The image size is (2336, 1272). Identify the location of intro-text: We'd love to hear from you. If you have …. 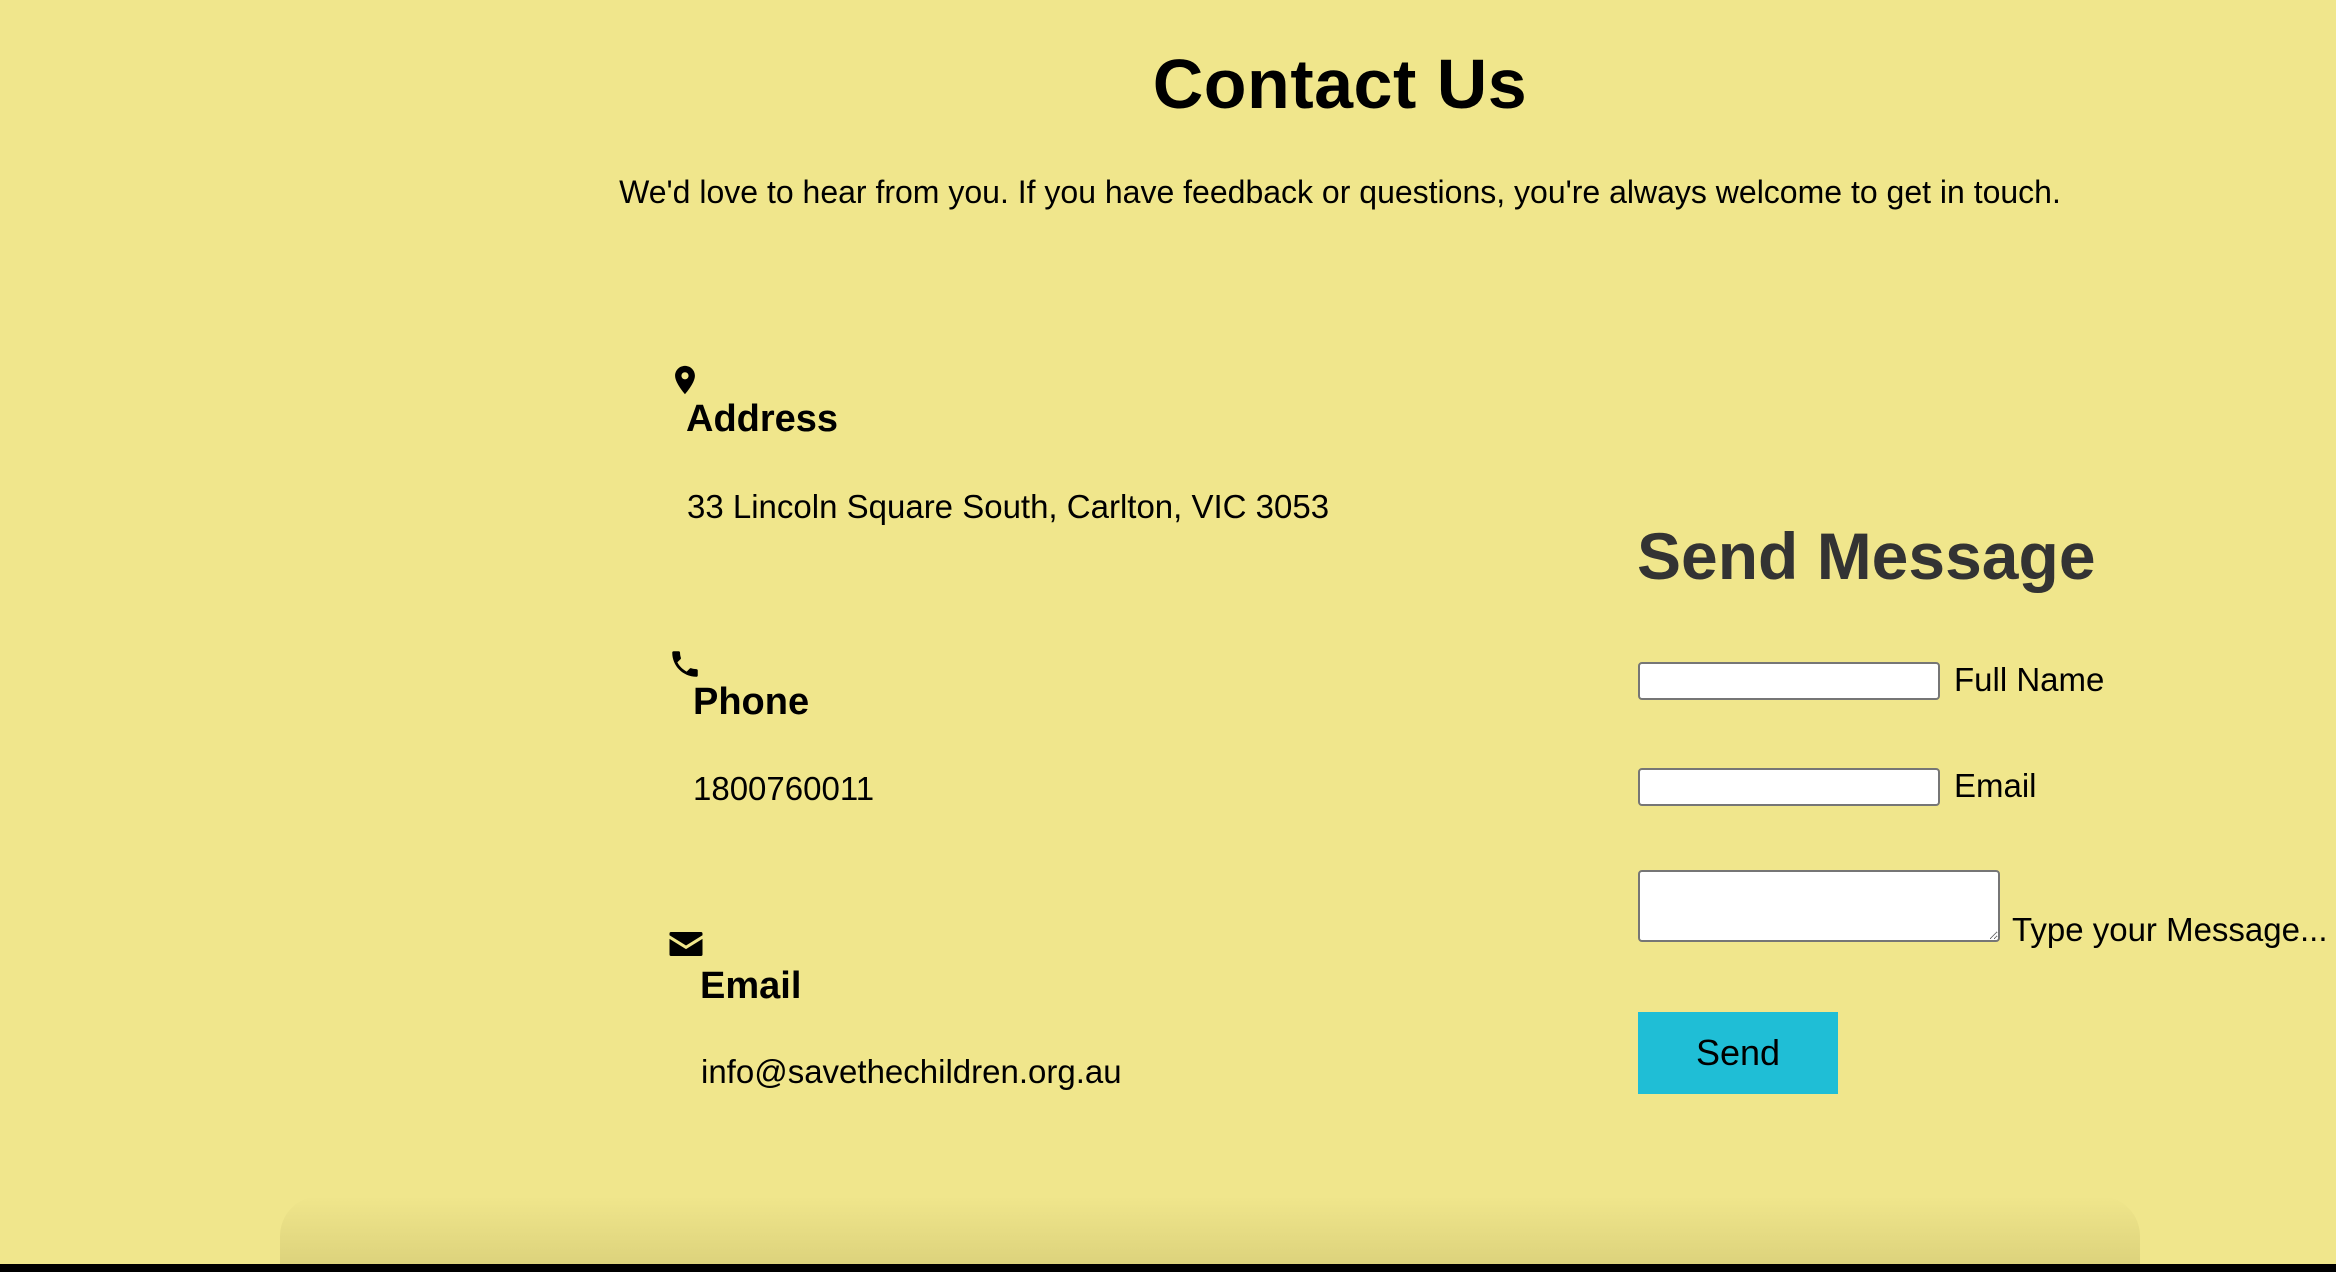
(1340, 192).